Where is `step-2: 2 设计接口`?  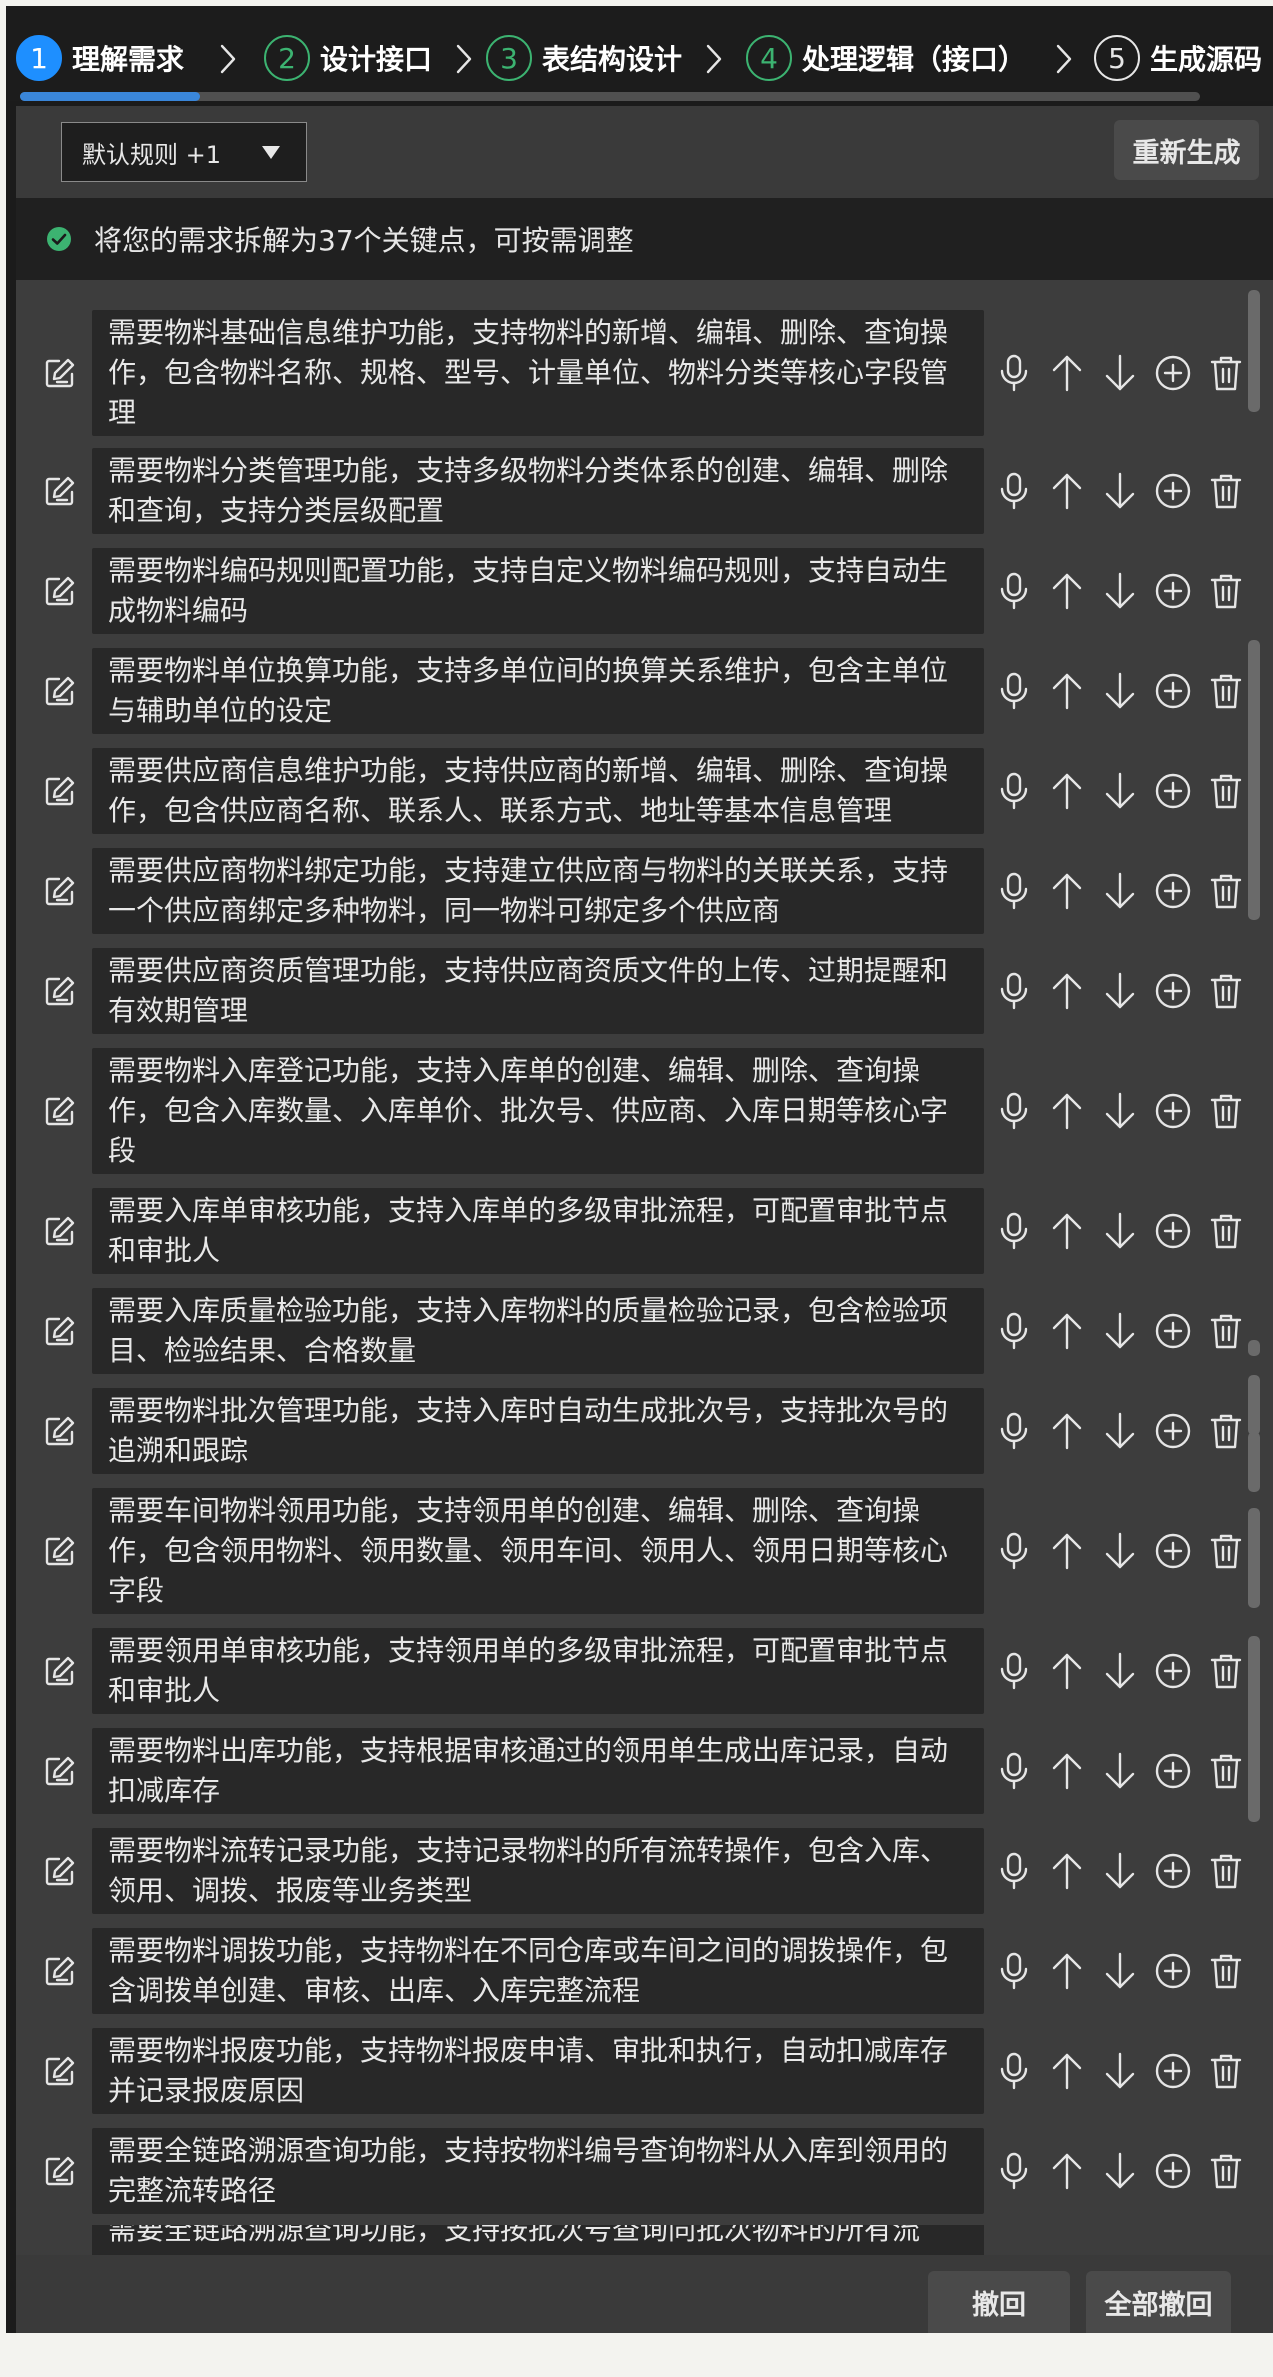 step-2: 2 设计接口 is located at coordinates (348, 58).